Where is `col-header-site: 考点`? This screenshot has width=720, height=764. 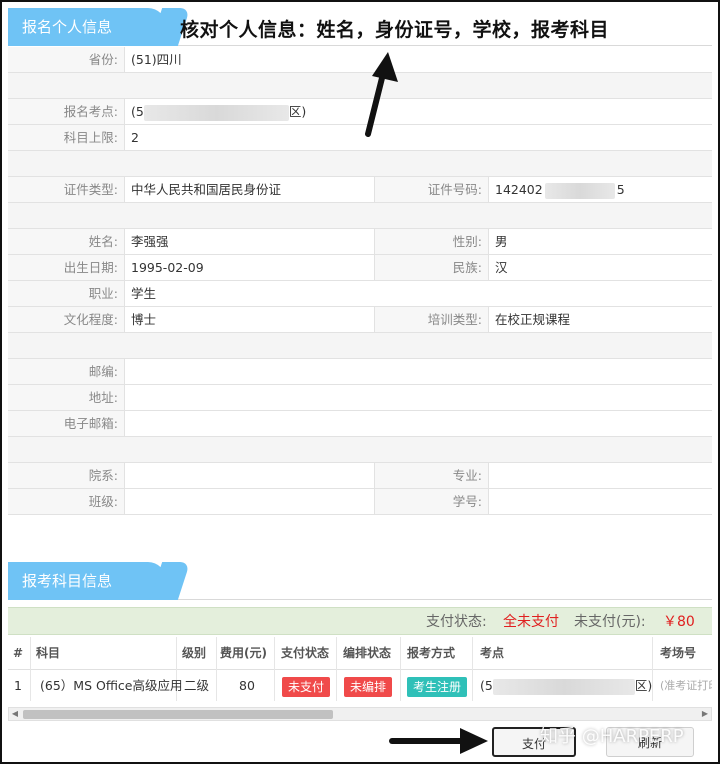 col-header-site: 考点 is located at coordinates (492, 653).